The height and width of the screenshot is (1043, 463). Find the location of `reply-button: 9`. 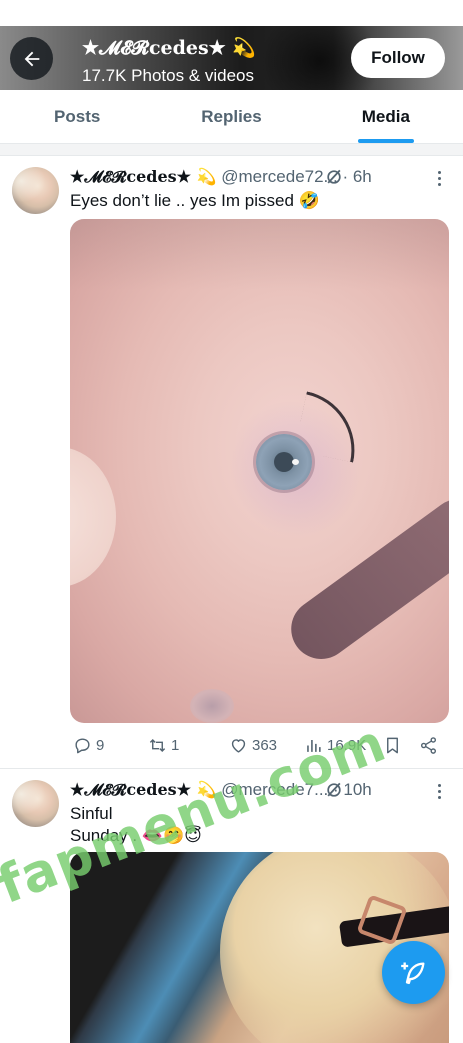

reply-button: 9 is located at coordinates (88, 745).